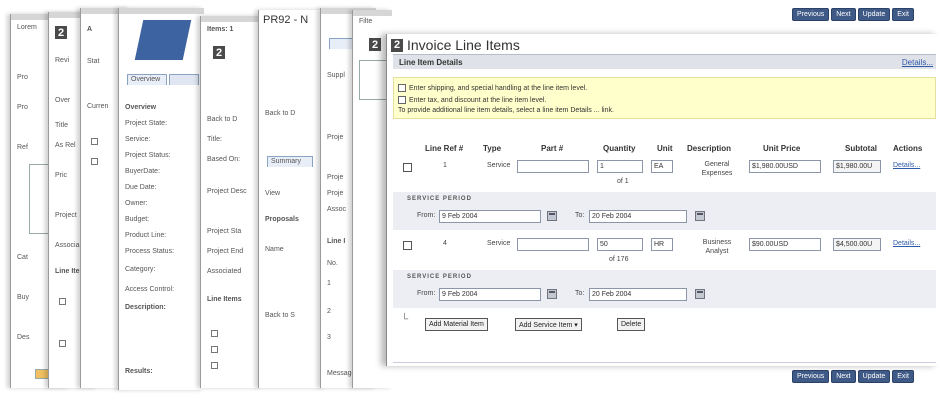 This screenshot has height=398, width=939. Describe the element at coordinates (439, 199) in the screenshot. I see `row-1-period-label: SERVICE PERIOD` at that location.